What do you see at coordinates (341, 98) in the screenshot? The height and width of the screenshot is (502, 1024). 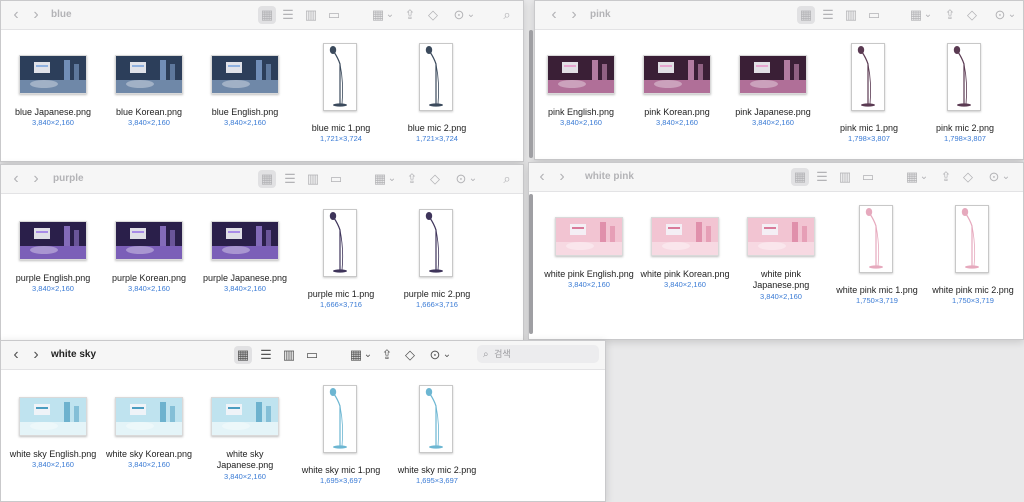 I see `file-item: blue mic 1.png 1,721×3,724` at bounding box center [341, 98].